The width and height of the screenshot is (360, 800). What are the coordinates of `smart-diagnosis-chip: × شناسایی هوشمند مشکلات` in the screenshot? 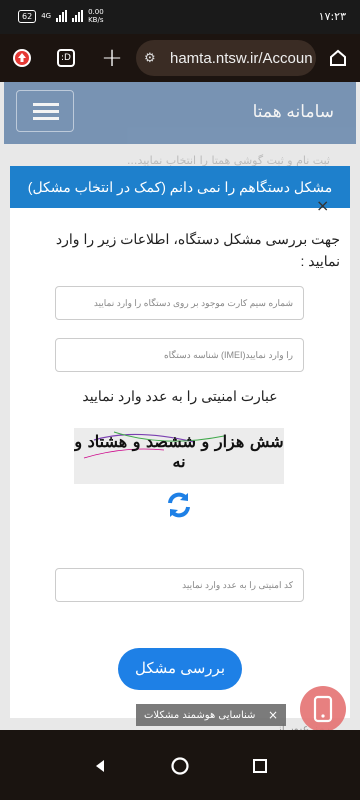 It's located at (211, 715).